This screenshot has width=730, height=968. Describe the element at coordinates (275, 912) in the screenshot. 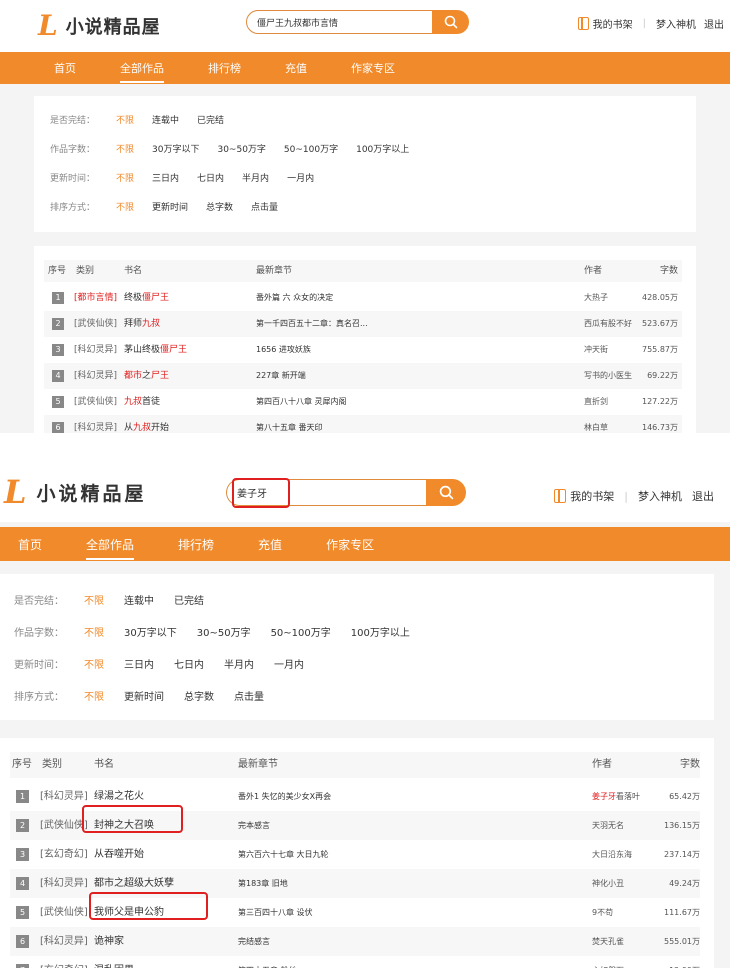

I see `row-latest-chapter: 第三百四十八章 设伏` at that location.